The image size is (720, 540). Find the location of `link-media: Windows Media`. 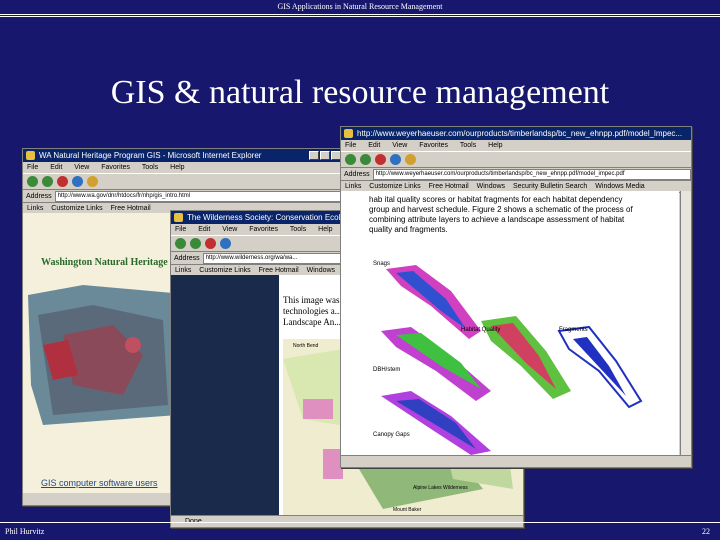

link-media: Windows Media is located at coordinates (619, 186).